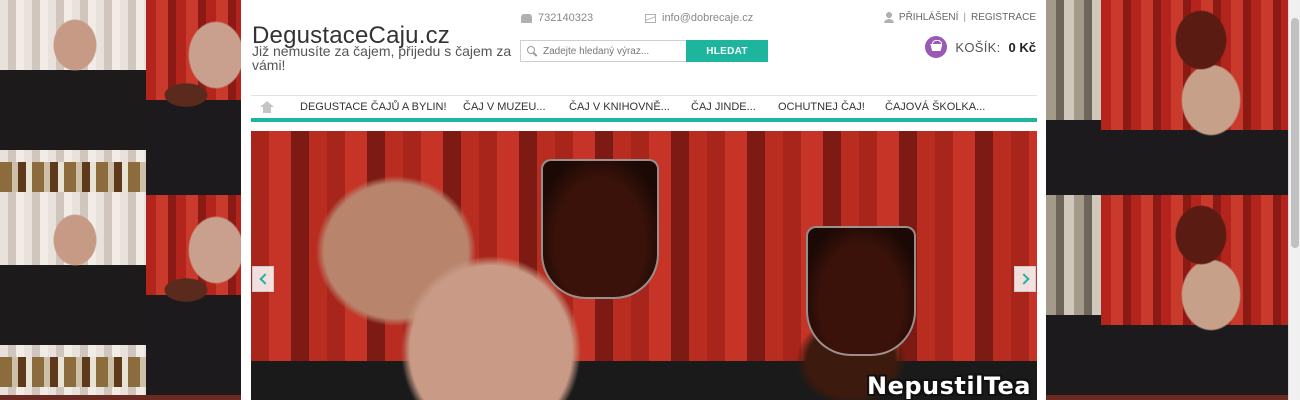 The height and width of the screenshot is (400, 1300). I want to click on chevron-right-icon, so click(1023, 279).